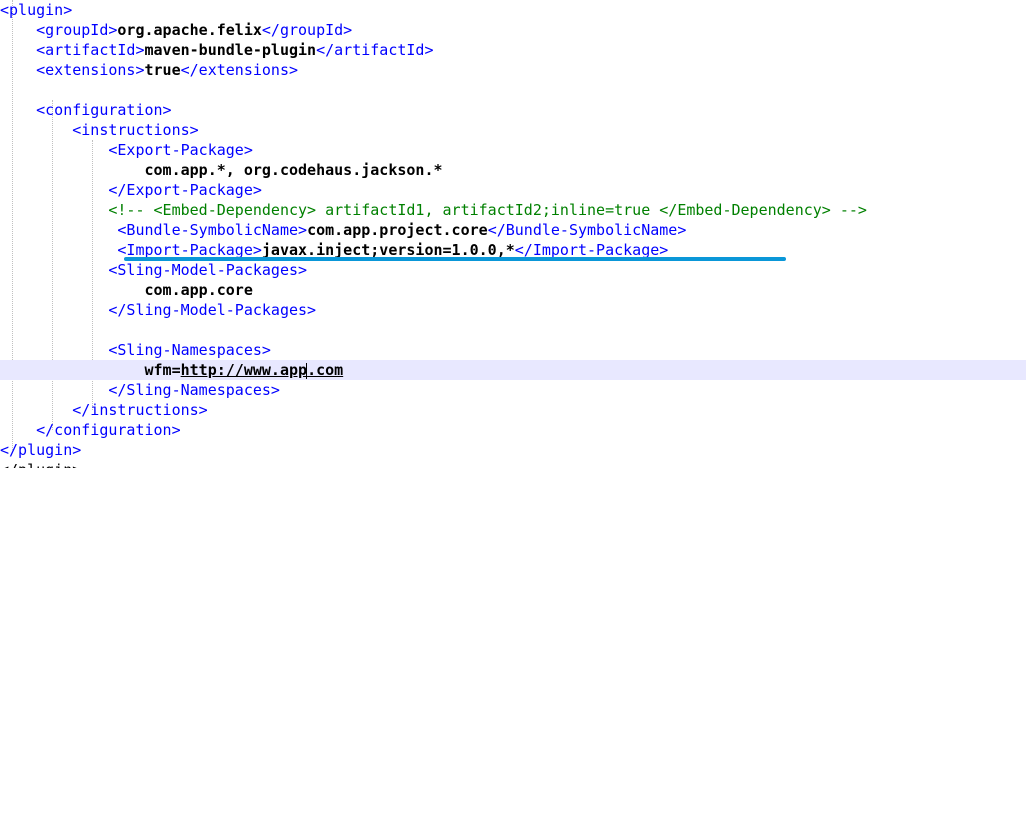 This screenshot has width=1026, height=818. Describe the element at coordinates (162, 370) in the screenshot. I see `element-value: wfm=` at that location.